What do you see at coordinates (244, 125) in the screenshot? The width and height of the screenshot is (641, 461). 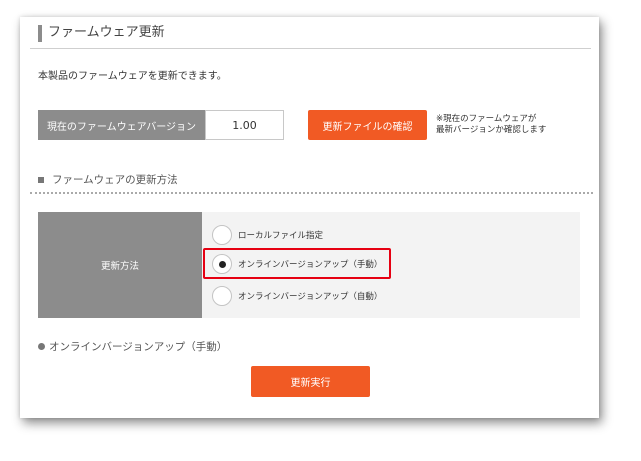 I see `current-version-value: 1.00` at bounding box center [244, 125].